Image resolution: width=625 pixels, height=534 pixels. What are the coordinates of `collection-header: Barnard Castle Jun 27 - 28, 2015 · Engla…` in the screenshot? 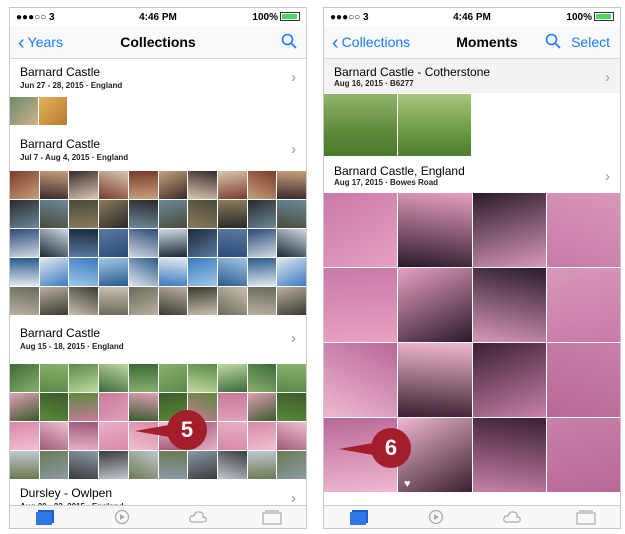 It's located at (158, 78).